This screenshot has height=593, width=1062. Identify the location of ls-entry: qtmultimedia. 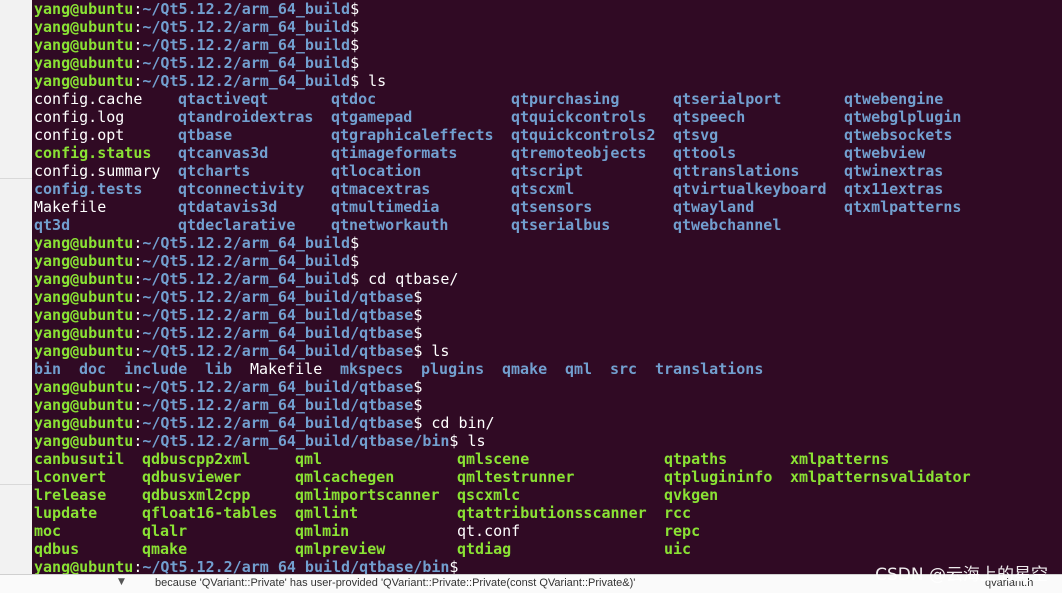
(385, 207).